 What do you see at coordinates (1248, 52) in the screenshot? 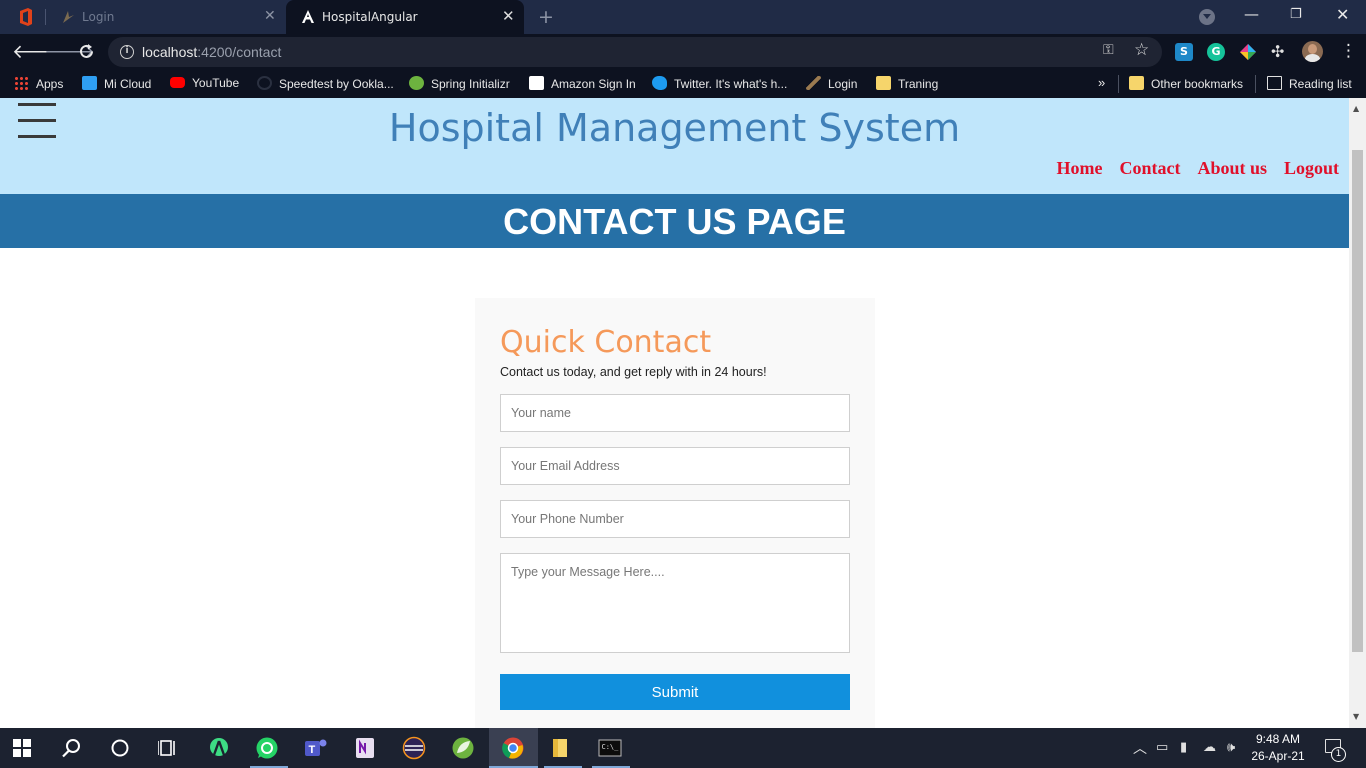
I see `color-picker-extension-icon` at bounding box center [1248, 52].